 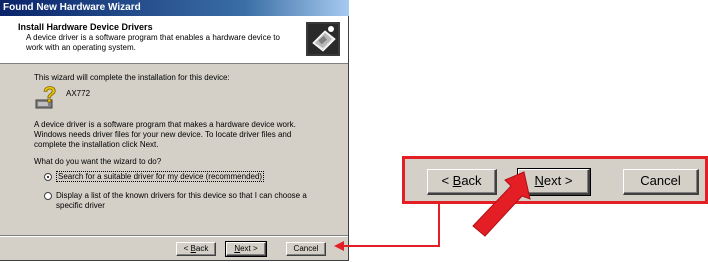 I want to click on zoomed-cancel-button: Cancel, so click(x=661, y=182).